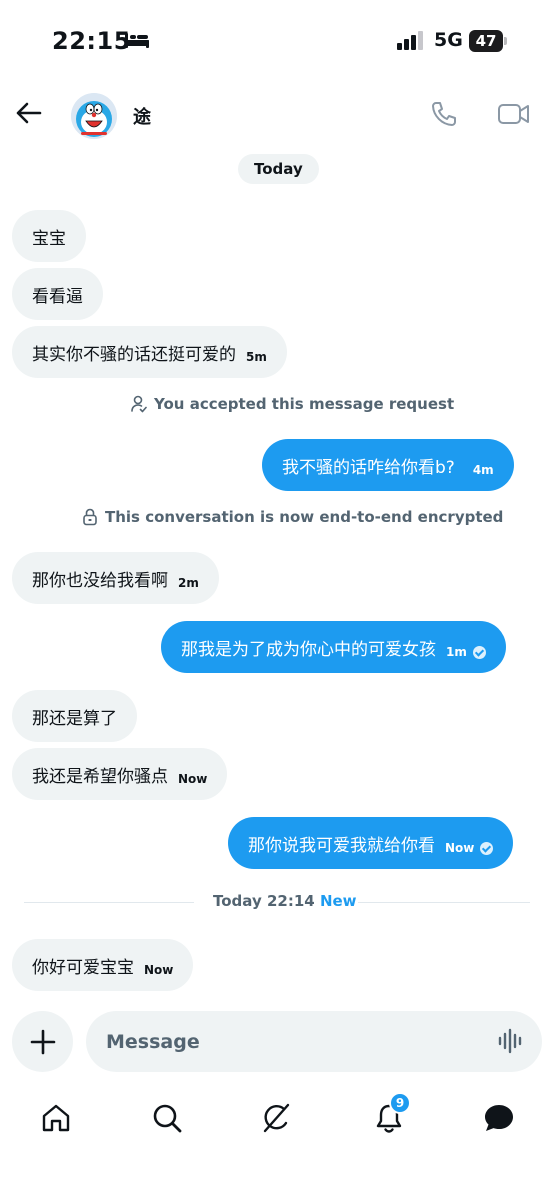  What do you see at coordinates (188, 583) in the screenshot?
I see `message-timestamp: 2m` at bounding box center [188, 583].